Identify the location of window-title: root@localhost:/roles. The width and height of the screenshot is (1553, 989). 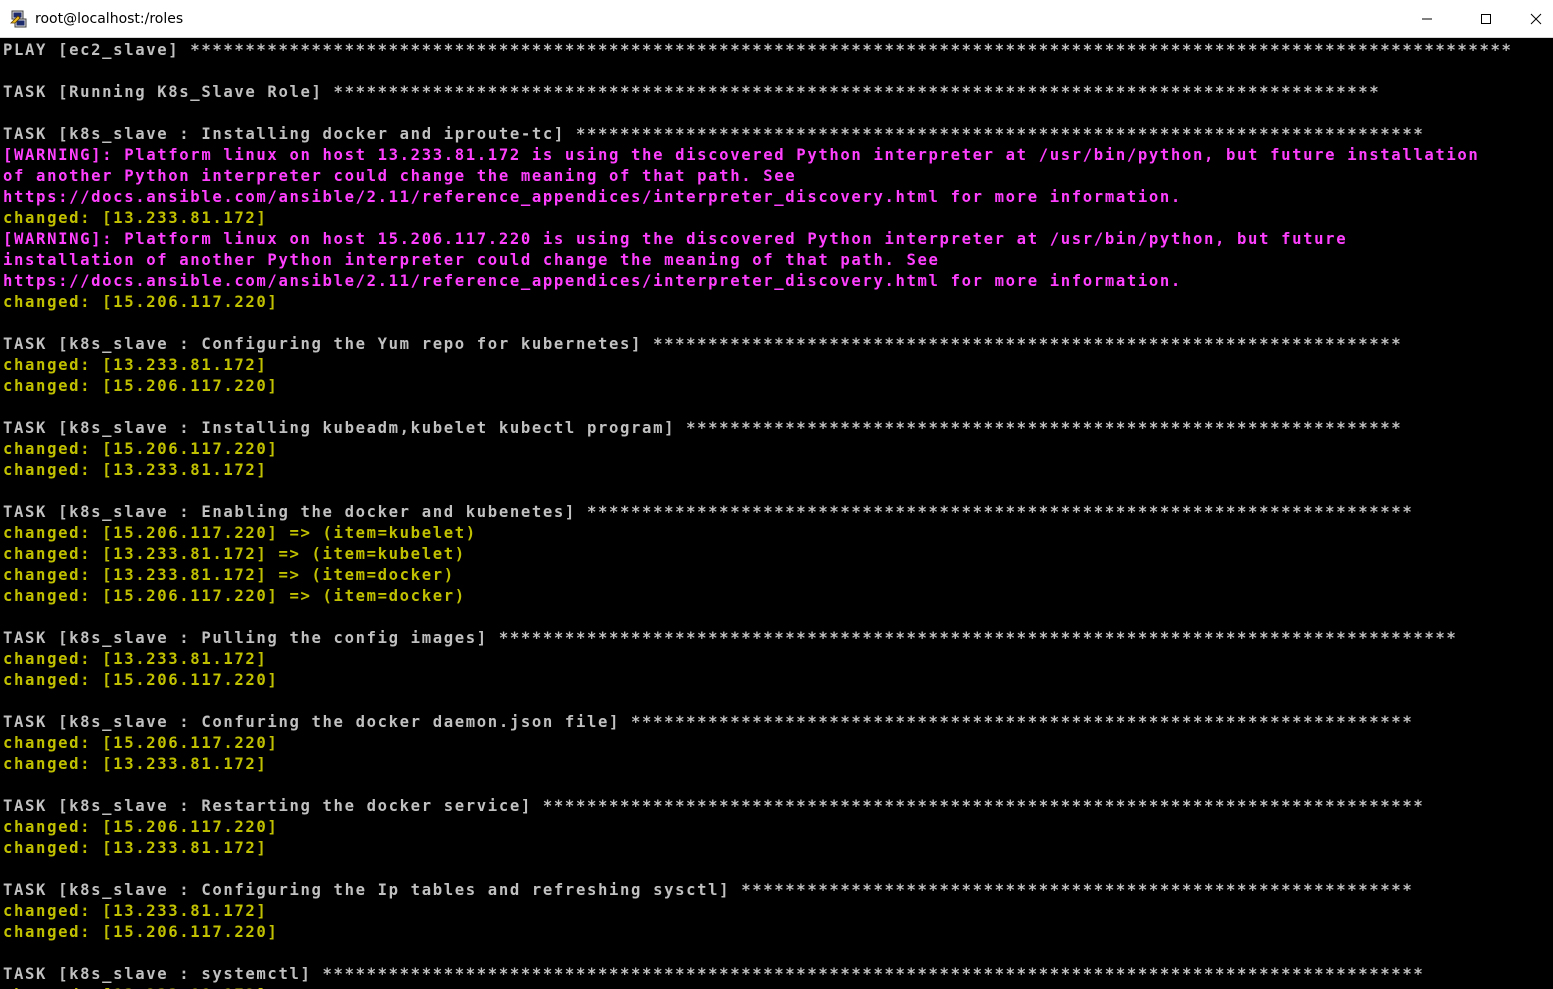
(109, 19).